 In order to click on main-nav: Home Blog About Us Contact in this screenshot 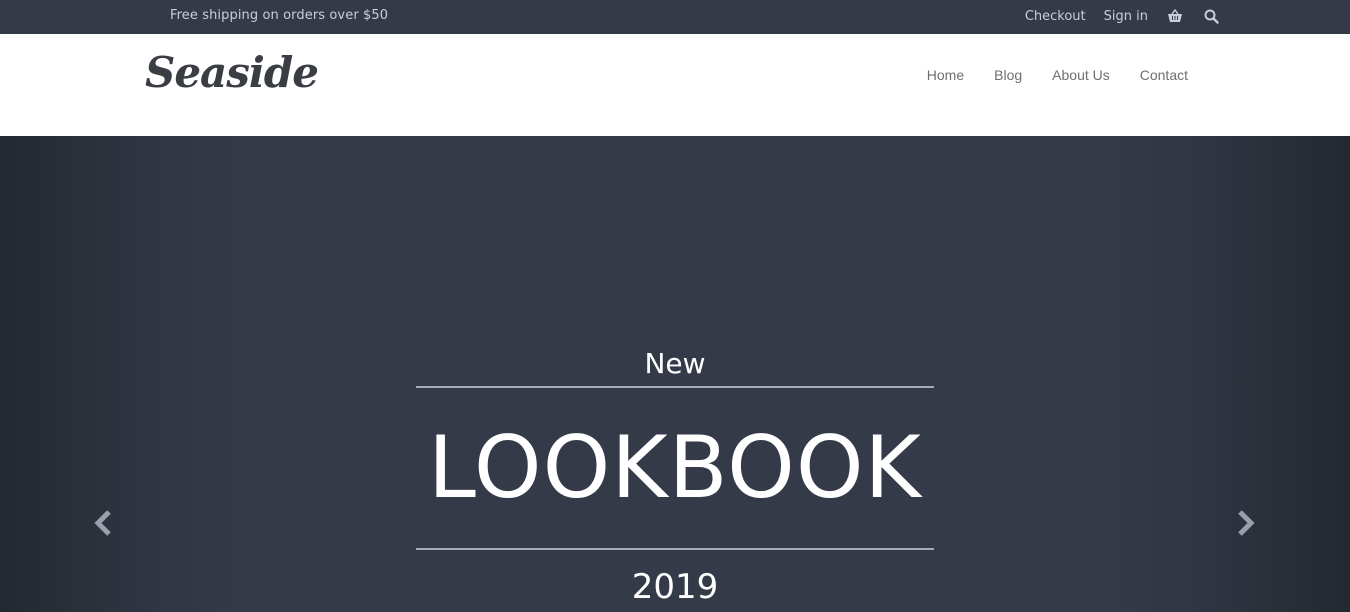, I will do `click(1057, 75)`.